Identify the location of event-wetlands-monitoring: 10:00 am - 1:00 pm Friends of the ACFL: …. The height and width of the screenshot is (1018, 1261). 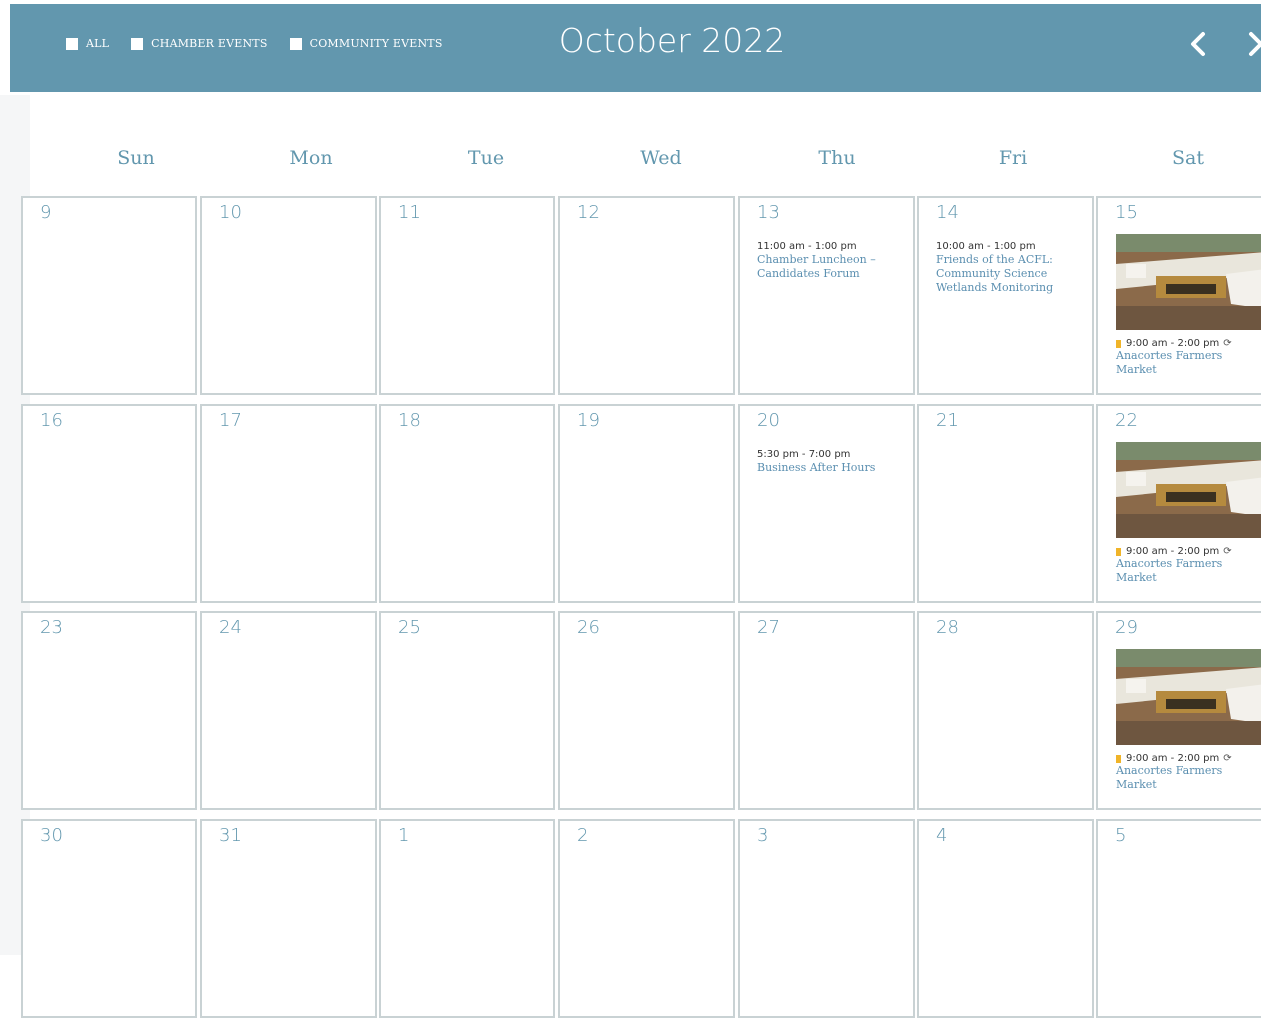
(1006, 267).